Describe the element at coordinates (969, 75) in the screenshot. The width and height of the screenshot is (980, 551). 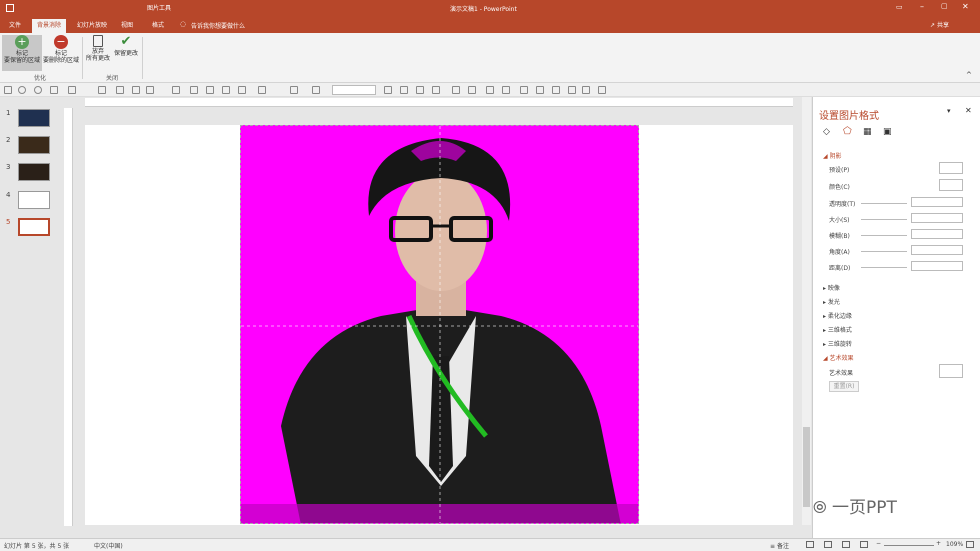
I see `collapse-ribbon-icon: ^` at that location.